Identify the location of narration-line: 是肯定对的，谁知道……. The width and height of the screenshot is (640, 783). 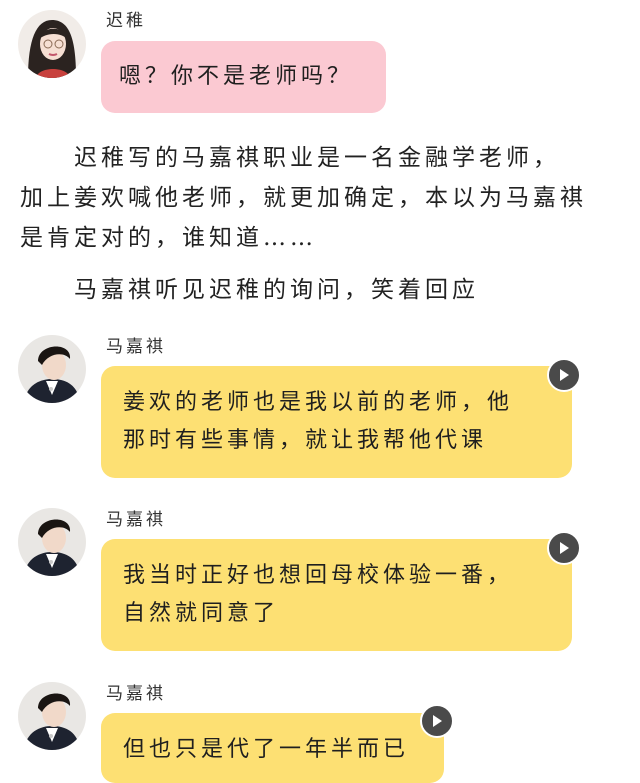
(168, 238).